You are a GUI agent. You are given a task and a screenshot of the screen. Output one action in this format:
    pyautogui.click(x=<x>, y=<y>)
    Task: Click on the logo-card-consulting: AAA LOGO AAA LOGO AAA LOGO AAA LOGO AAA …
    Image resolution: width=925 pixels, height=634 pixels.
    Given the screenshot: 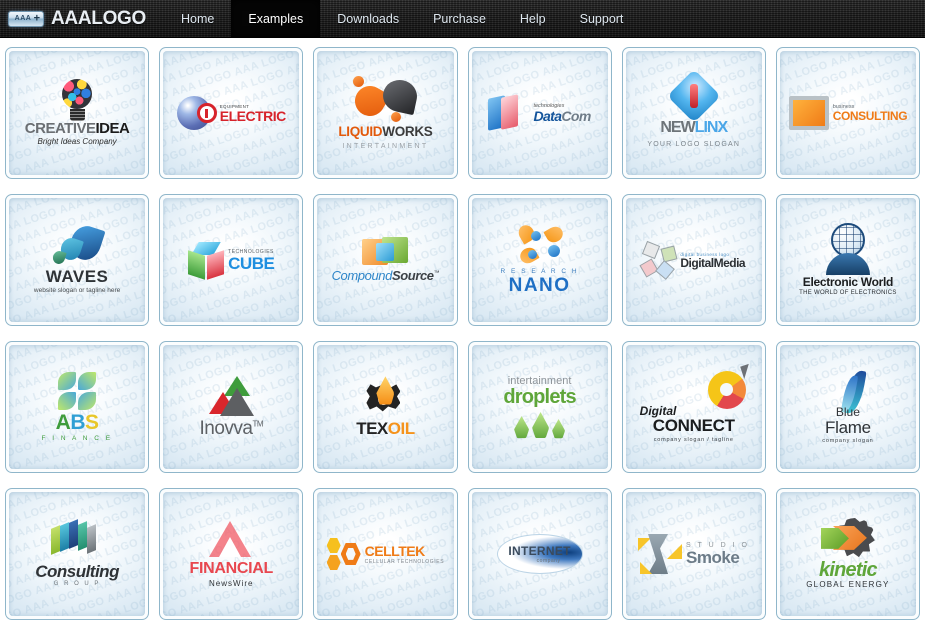 What is the action you would take?
    pyautogui.click(x=847, y=113)
    